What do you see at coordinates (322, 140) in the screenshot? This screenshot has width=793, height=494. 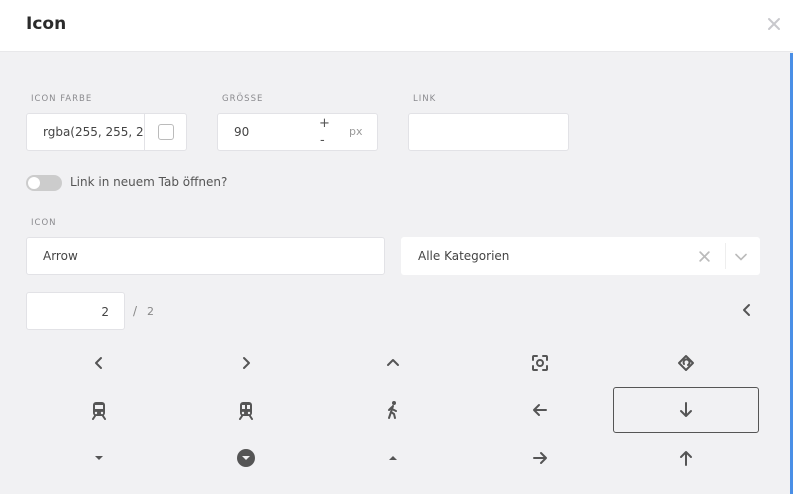 I see `size-decrement-button: -` at bounding box center [322, 140].